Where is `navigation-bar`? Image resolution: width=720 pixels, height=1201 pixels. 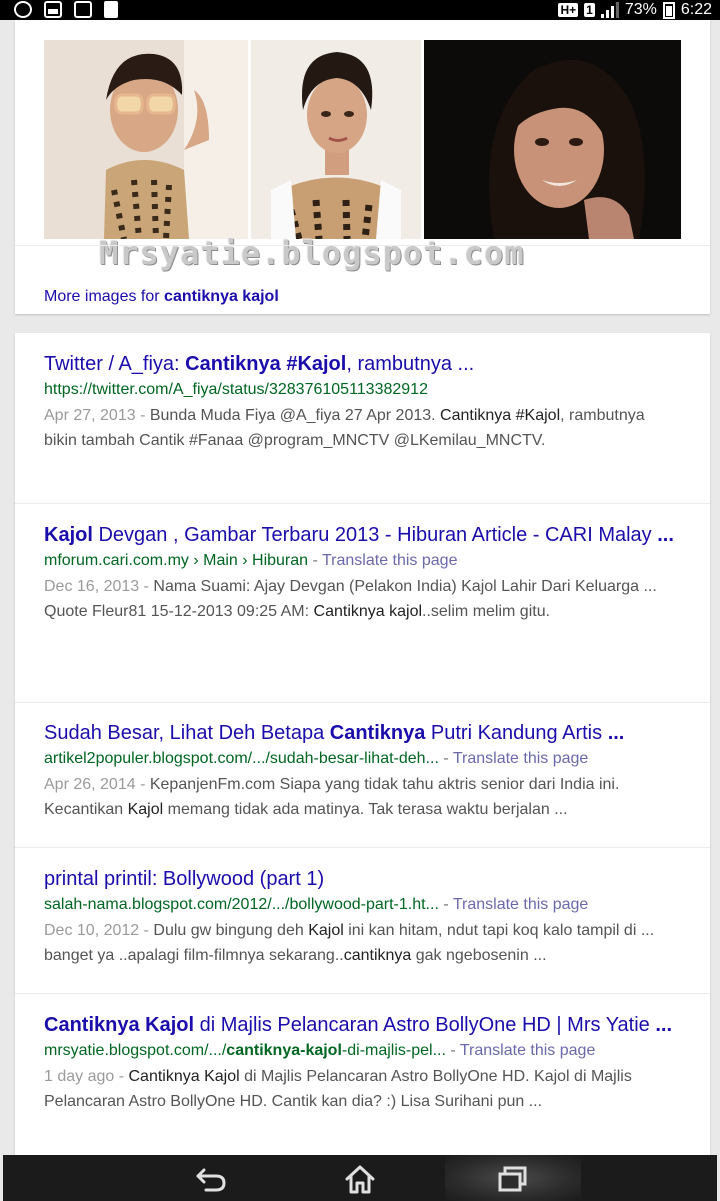
navigation-bar is located at coordinates (360, 1178).